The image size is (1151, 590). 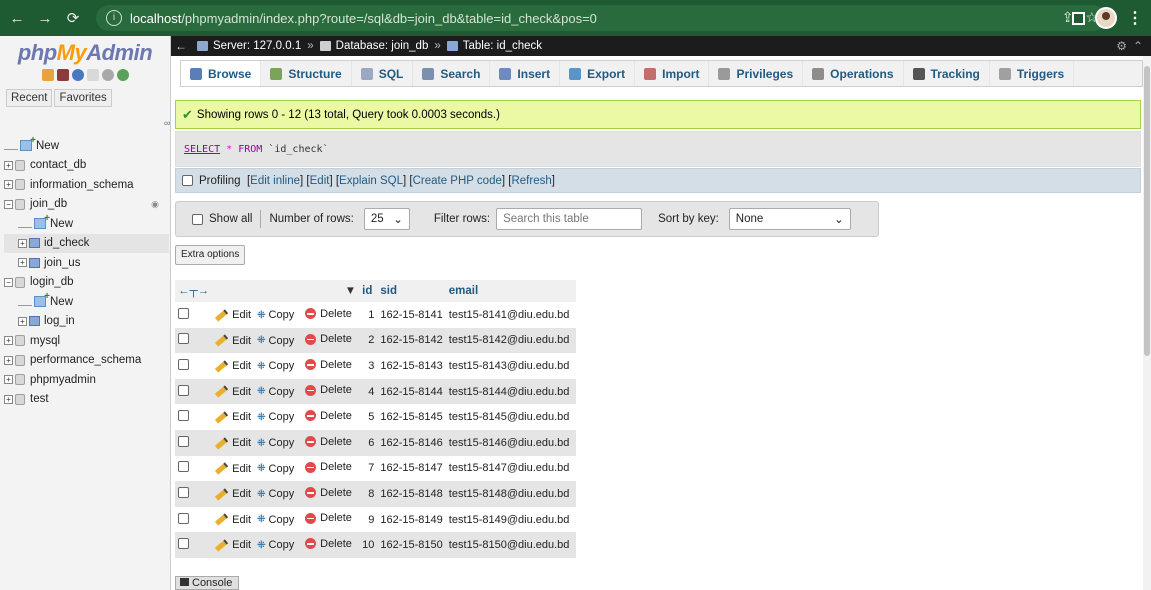 What do you see at coordinates (368, 291) in the screenshot?
I see `column-header-id: id` at bounding box center [368, 291].